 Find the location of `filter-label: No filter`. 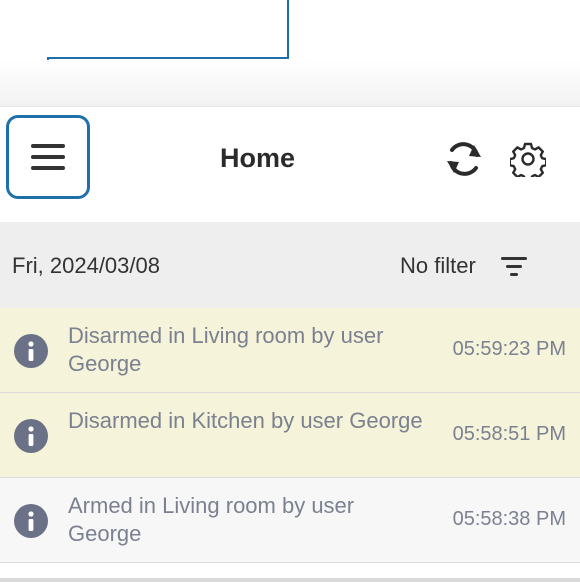

filter-label: No filter is located at coordinates (438, 265).